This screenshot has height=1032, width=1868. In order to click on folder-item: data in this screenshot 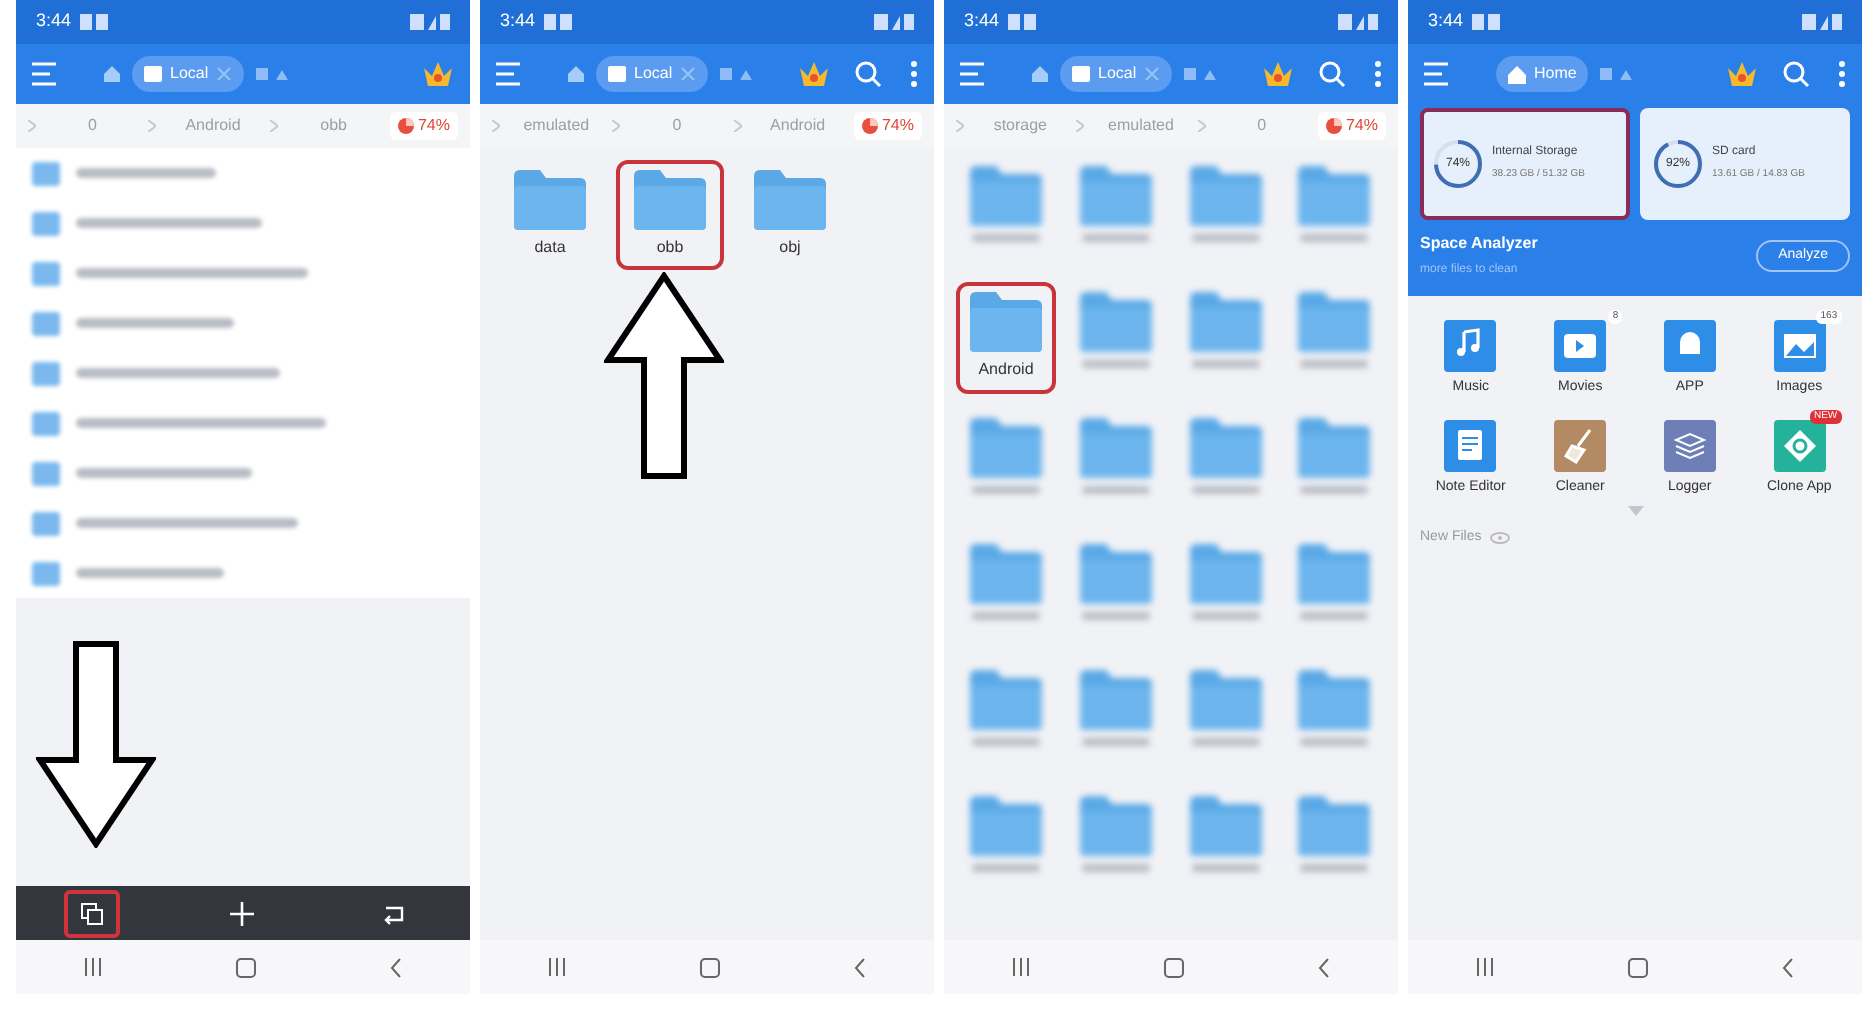, I will do `click(550, 215)`.